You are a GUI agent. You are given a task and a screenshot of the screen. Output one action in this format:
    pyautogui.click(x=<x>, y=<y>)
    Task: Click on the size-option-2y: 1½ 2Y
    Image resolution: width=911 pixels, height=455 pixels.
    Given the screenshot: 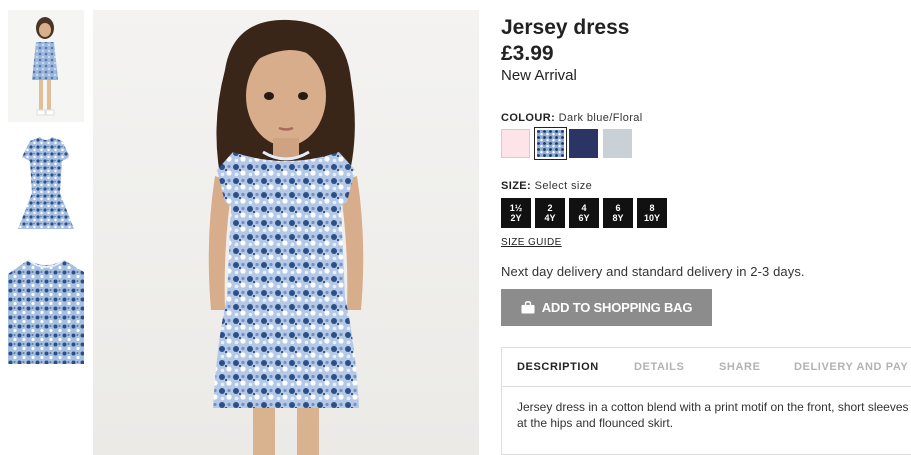 What is the action you would take?
    pyautogui.click(x=516, y=213)
    